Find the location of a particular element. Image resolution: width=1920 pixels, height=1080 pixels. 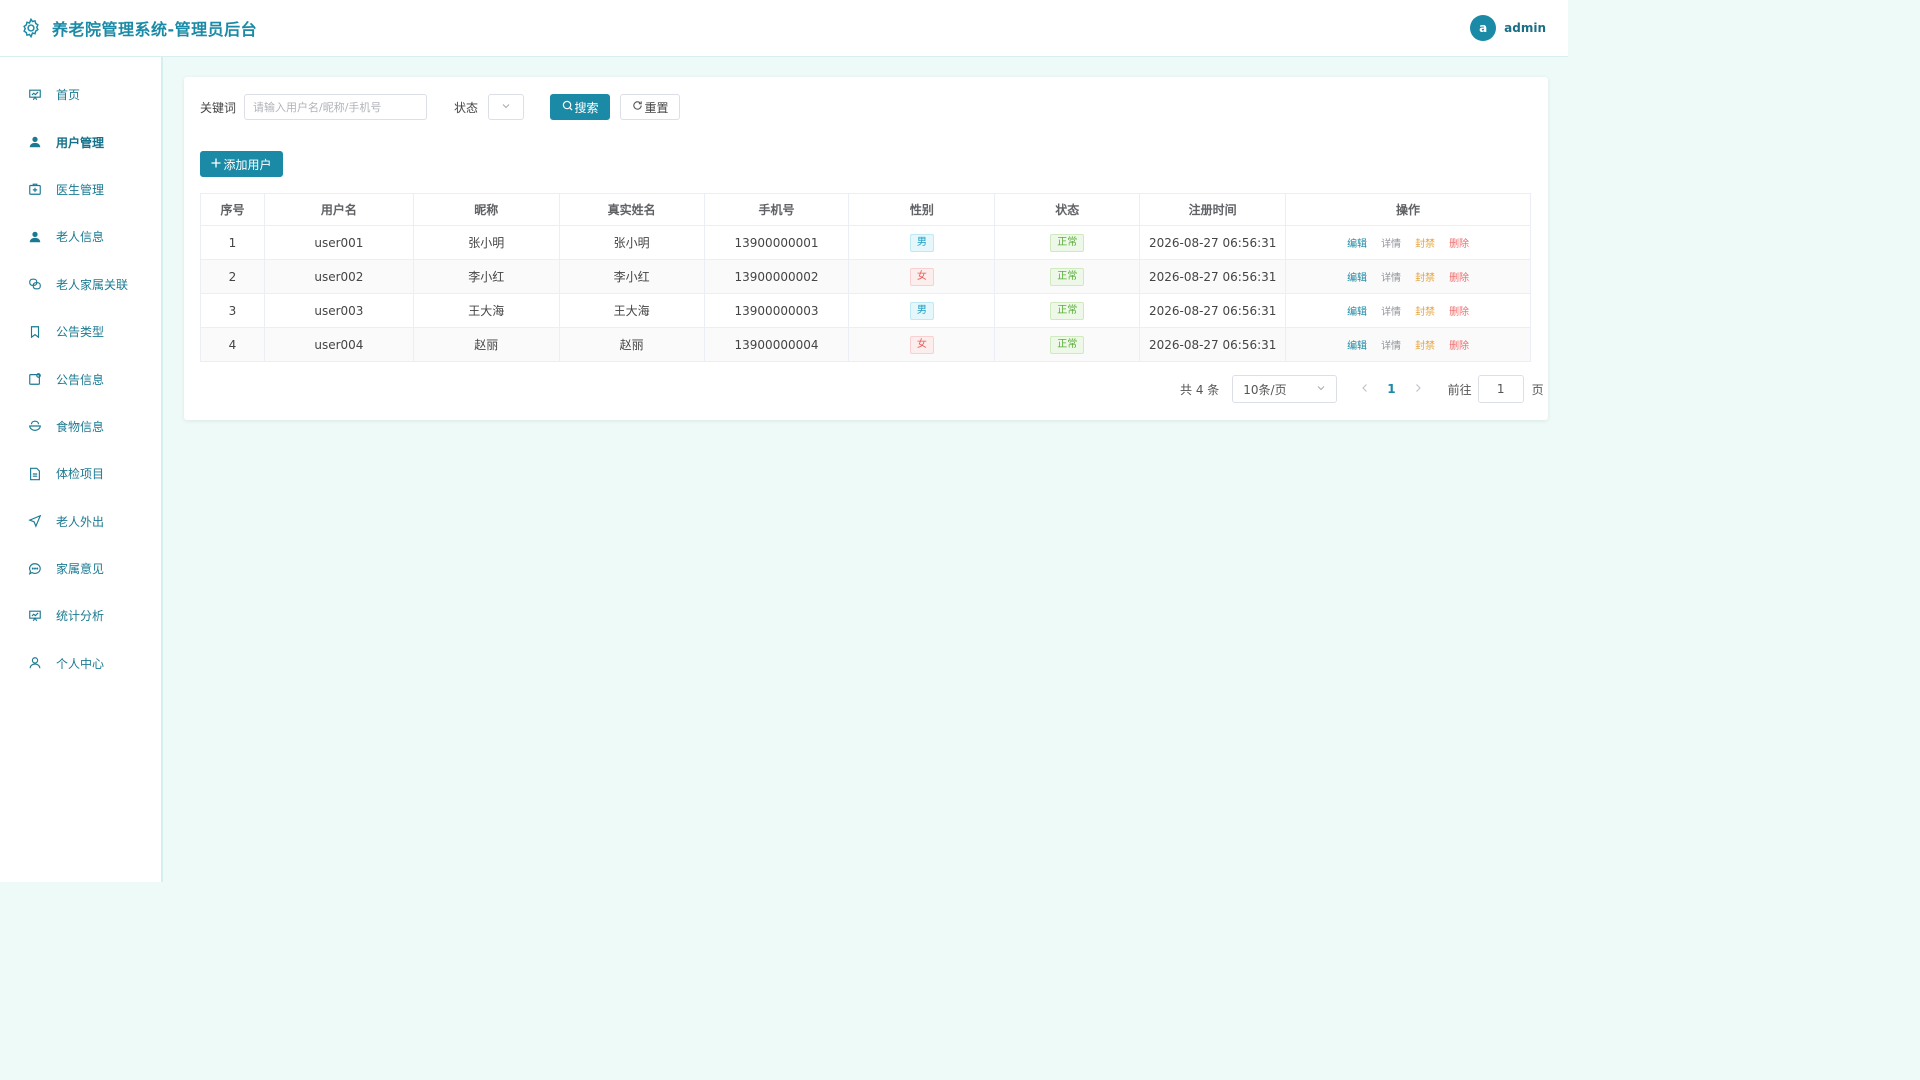

page-number-current: 1 is located at coordinates (1391, 389).